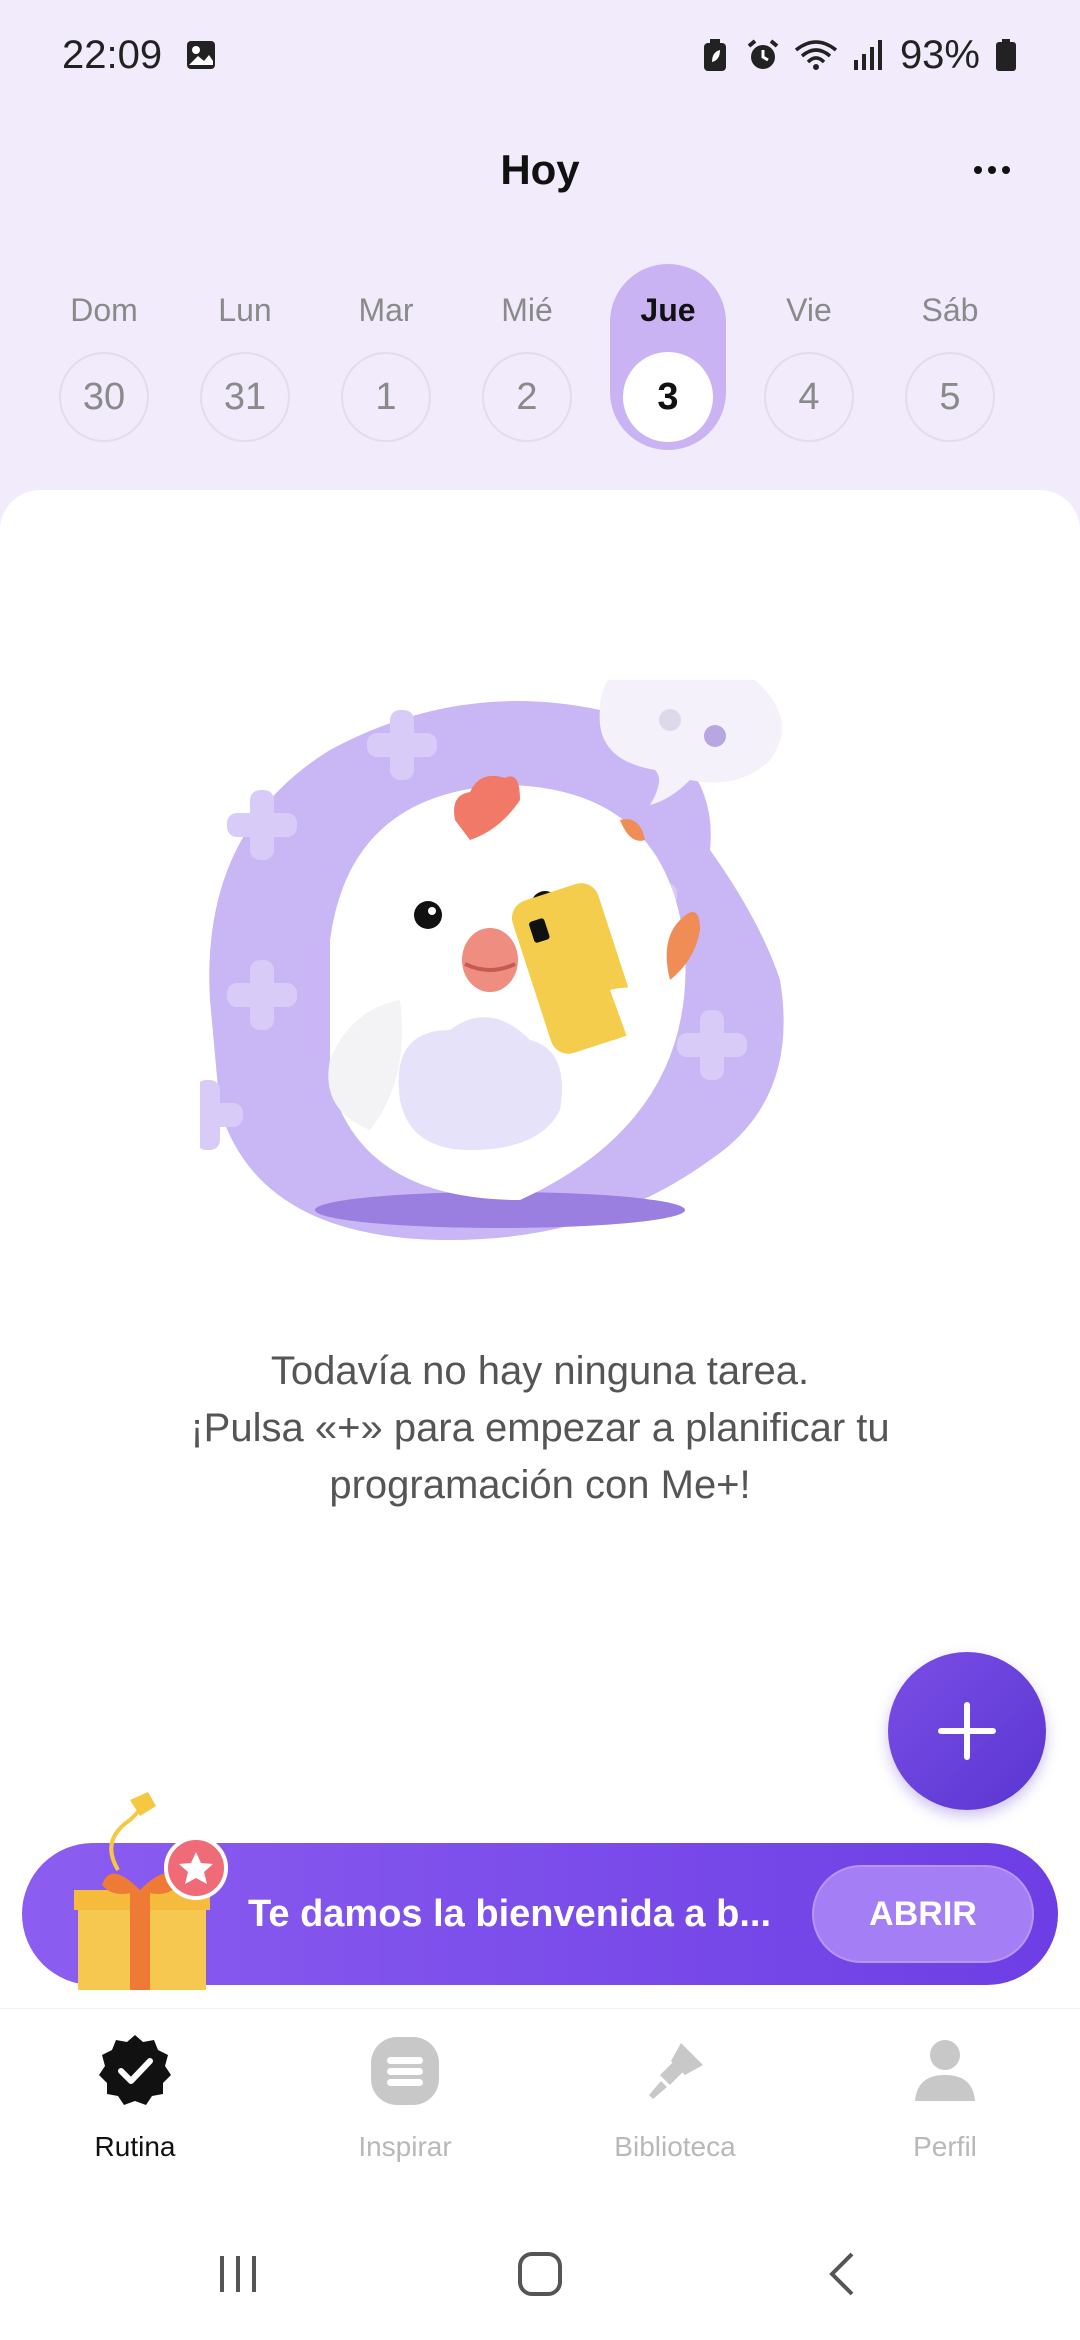  I want to click on nav-item-perfil: Perfil, so click(945, 2108).